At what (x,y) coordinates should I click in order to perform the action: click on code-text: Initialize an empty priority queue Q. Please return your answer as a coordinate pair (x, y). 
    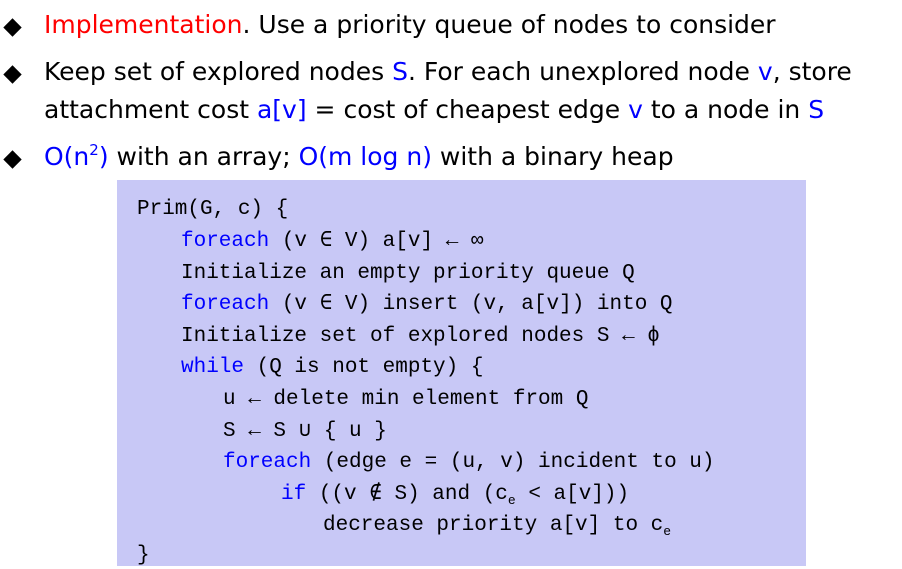
    Looking at the image, I should click on (408, 273).